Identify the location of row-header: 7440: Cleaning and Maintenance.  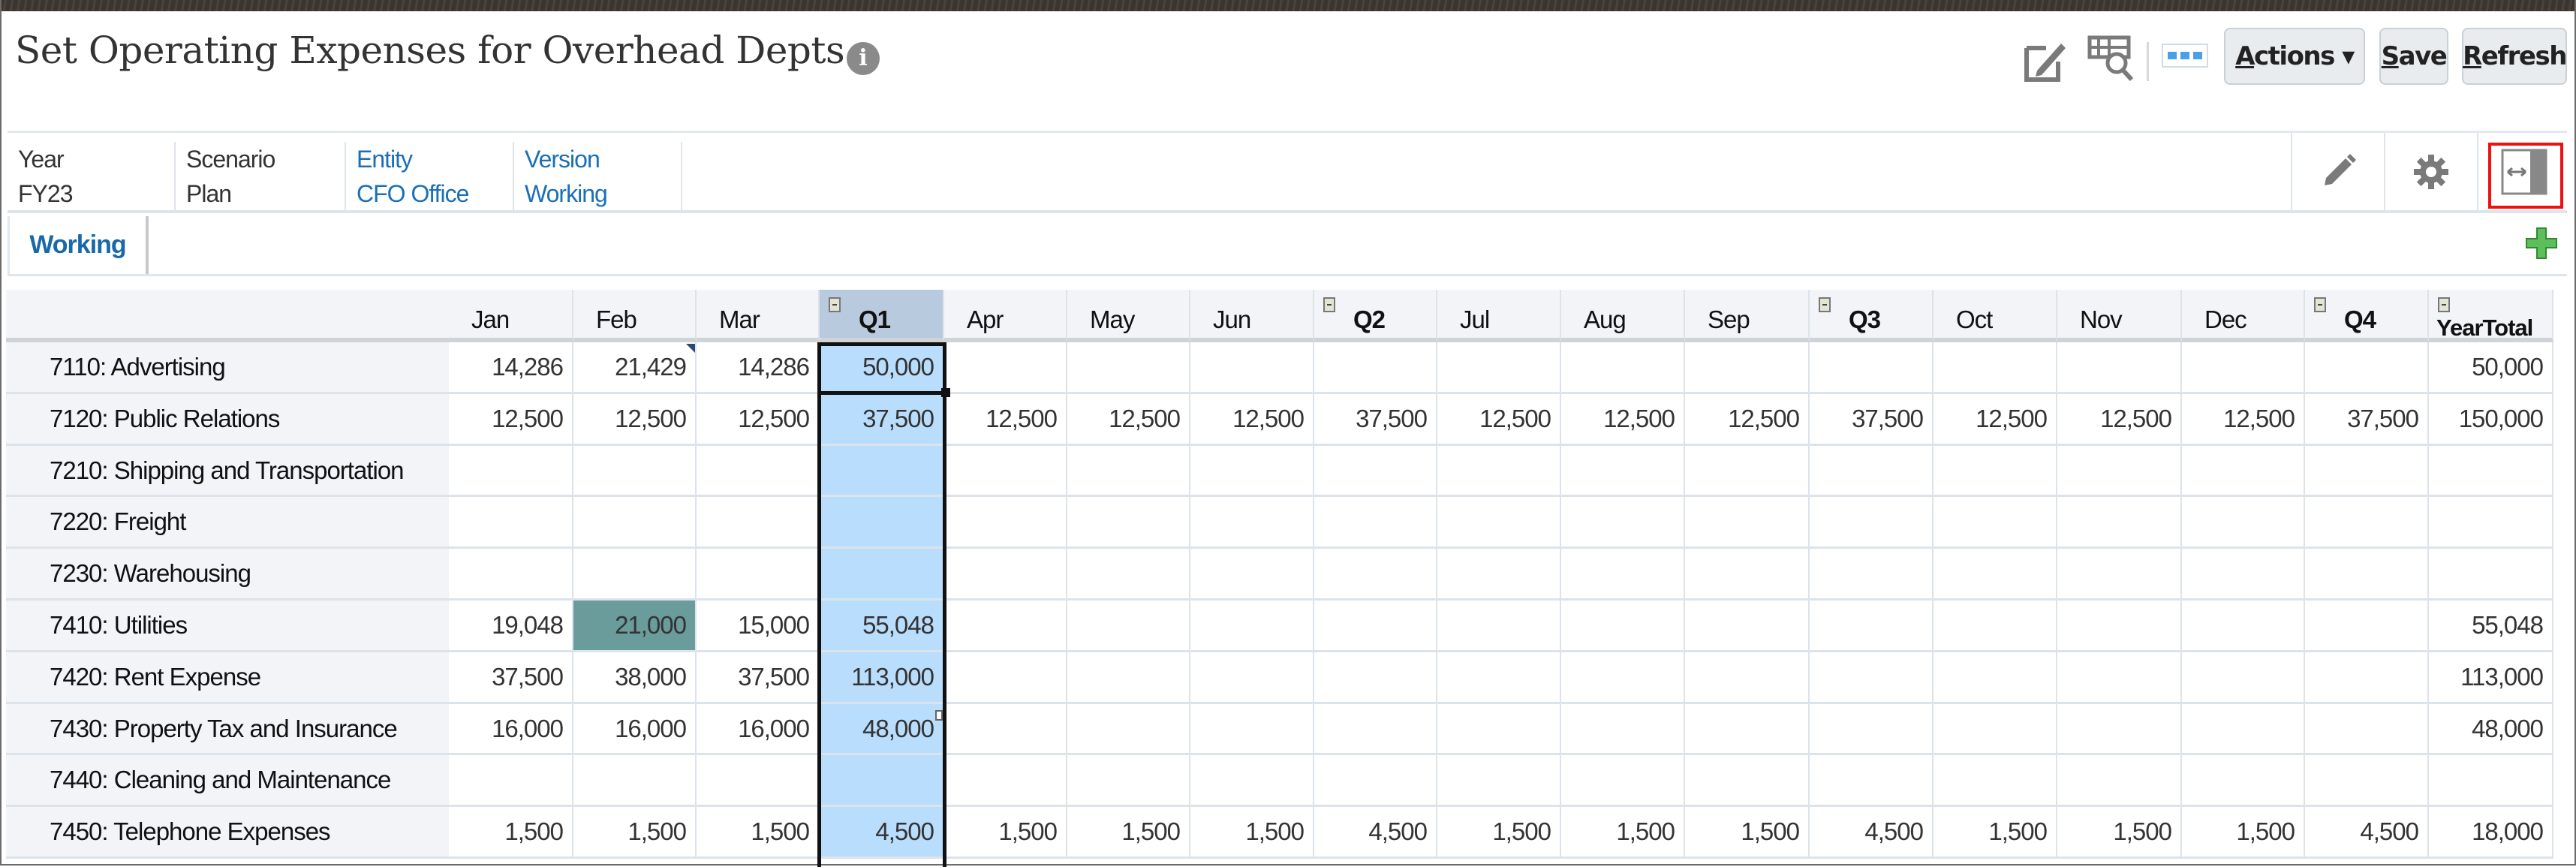
(227, 781).